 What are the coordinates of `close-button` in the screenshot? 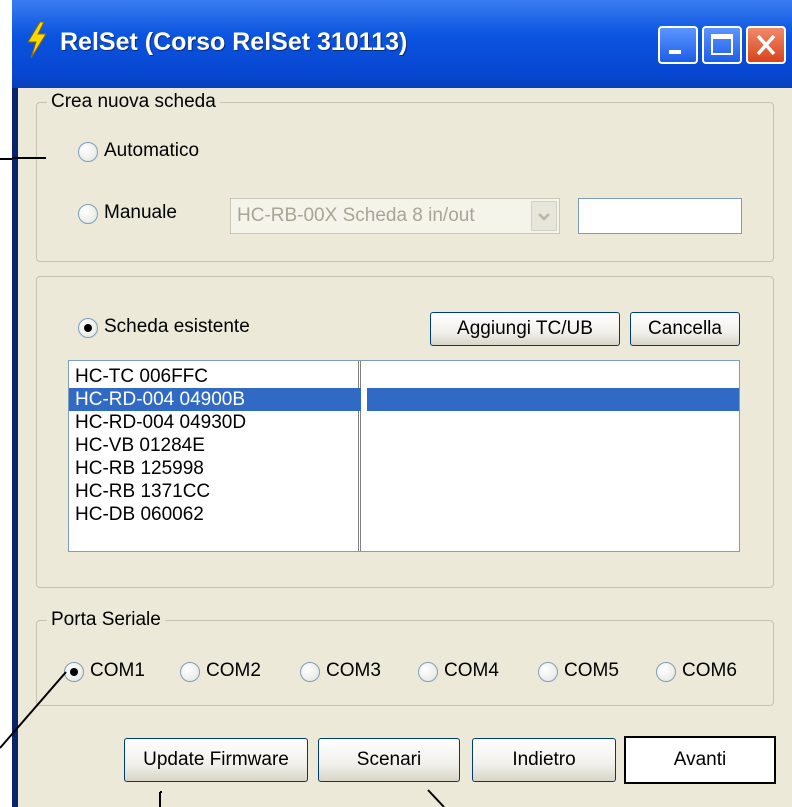 It's located at (766, 45).